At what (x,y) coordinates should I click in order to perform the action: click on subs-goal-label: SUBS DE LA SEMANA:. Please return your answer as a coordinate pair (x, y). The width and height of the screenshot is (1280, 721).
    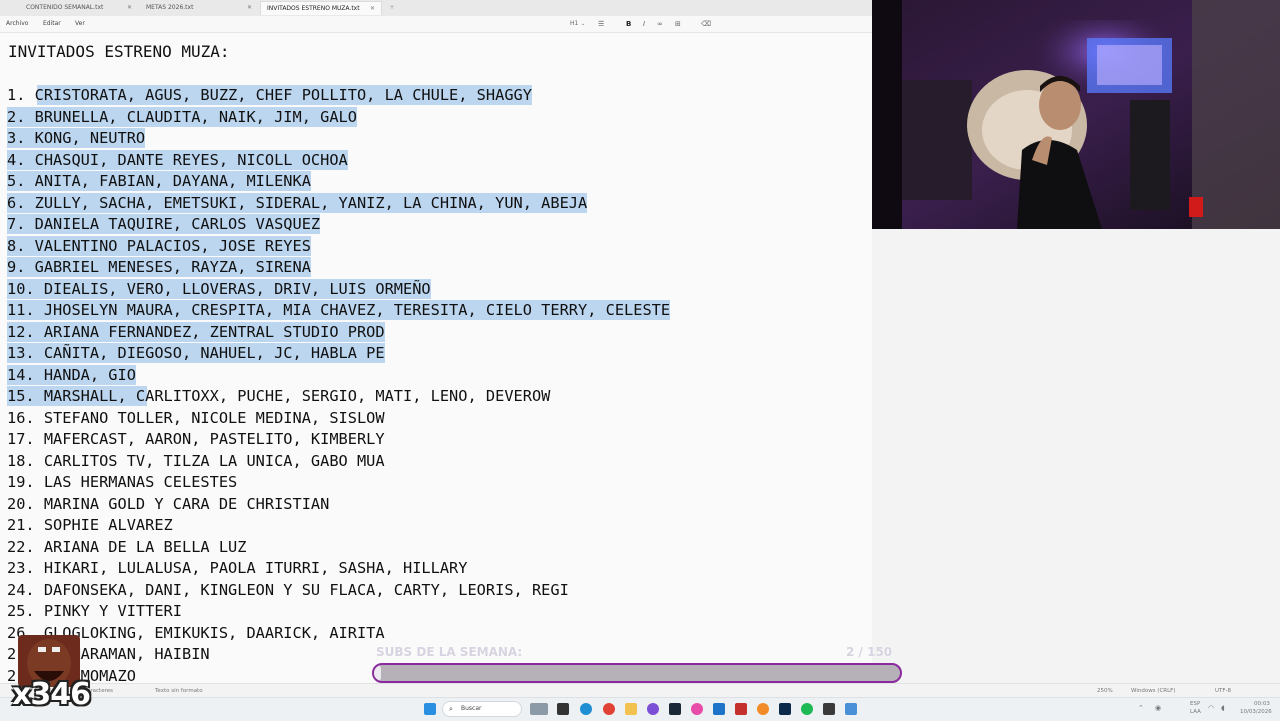
    Looking at the image, I should click on (449, 652).